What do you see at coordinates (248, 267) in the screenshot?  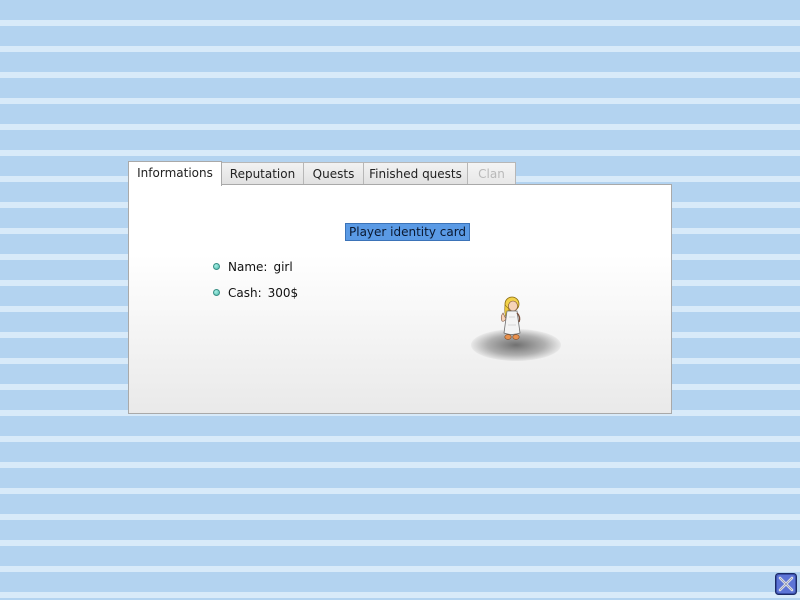 I see `name-label: Name:` at bounding box center [248, 267].